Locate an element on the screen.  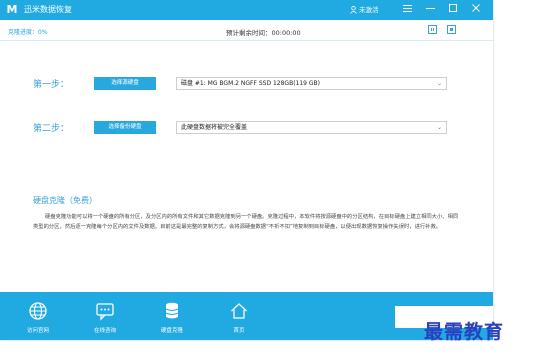
source-disk-select: 磁盘 #1: MG BGM.2 NGFF SSD 128GB(119 GB) ⌄ is located at coordinates (311, 83).